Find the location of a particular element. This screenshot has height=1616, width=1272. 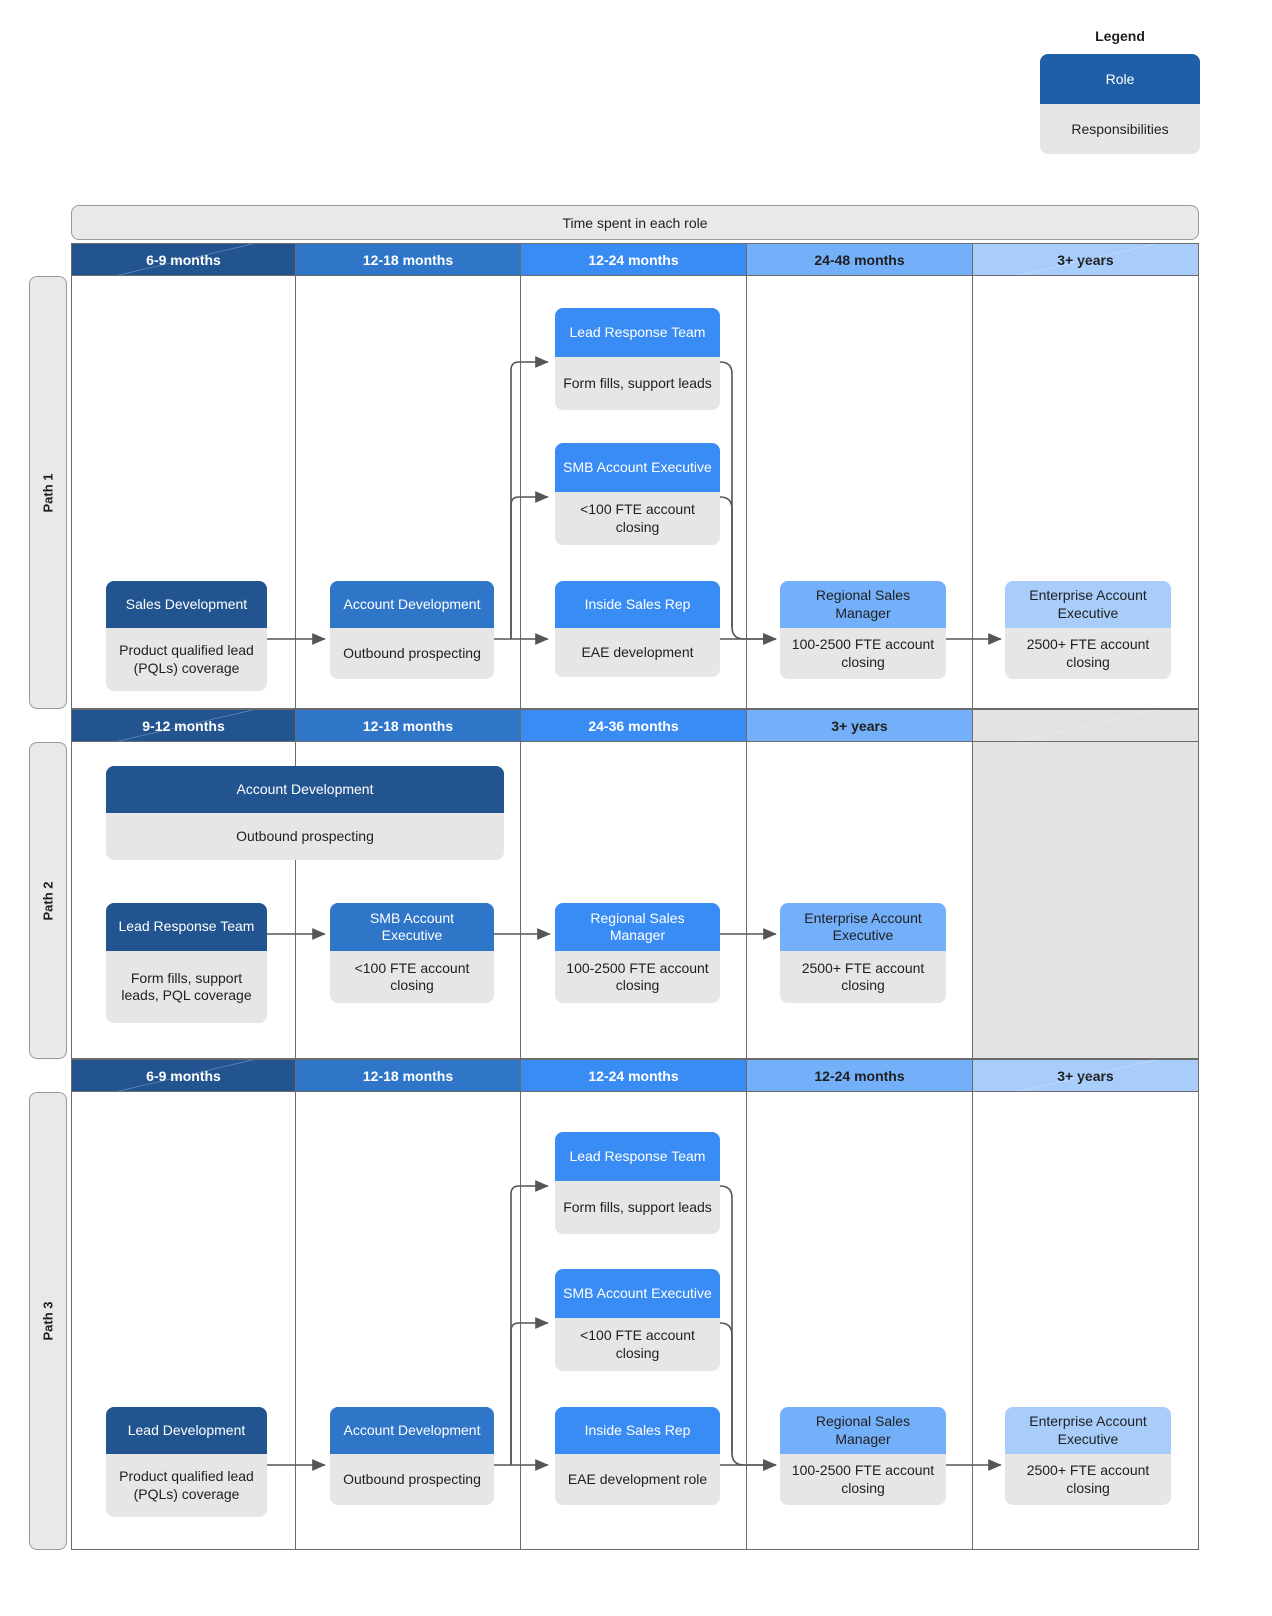

path-2-header-col-1: 9-12 months is located at coordinates (183, 725).